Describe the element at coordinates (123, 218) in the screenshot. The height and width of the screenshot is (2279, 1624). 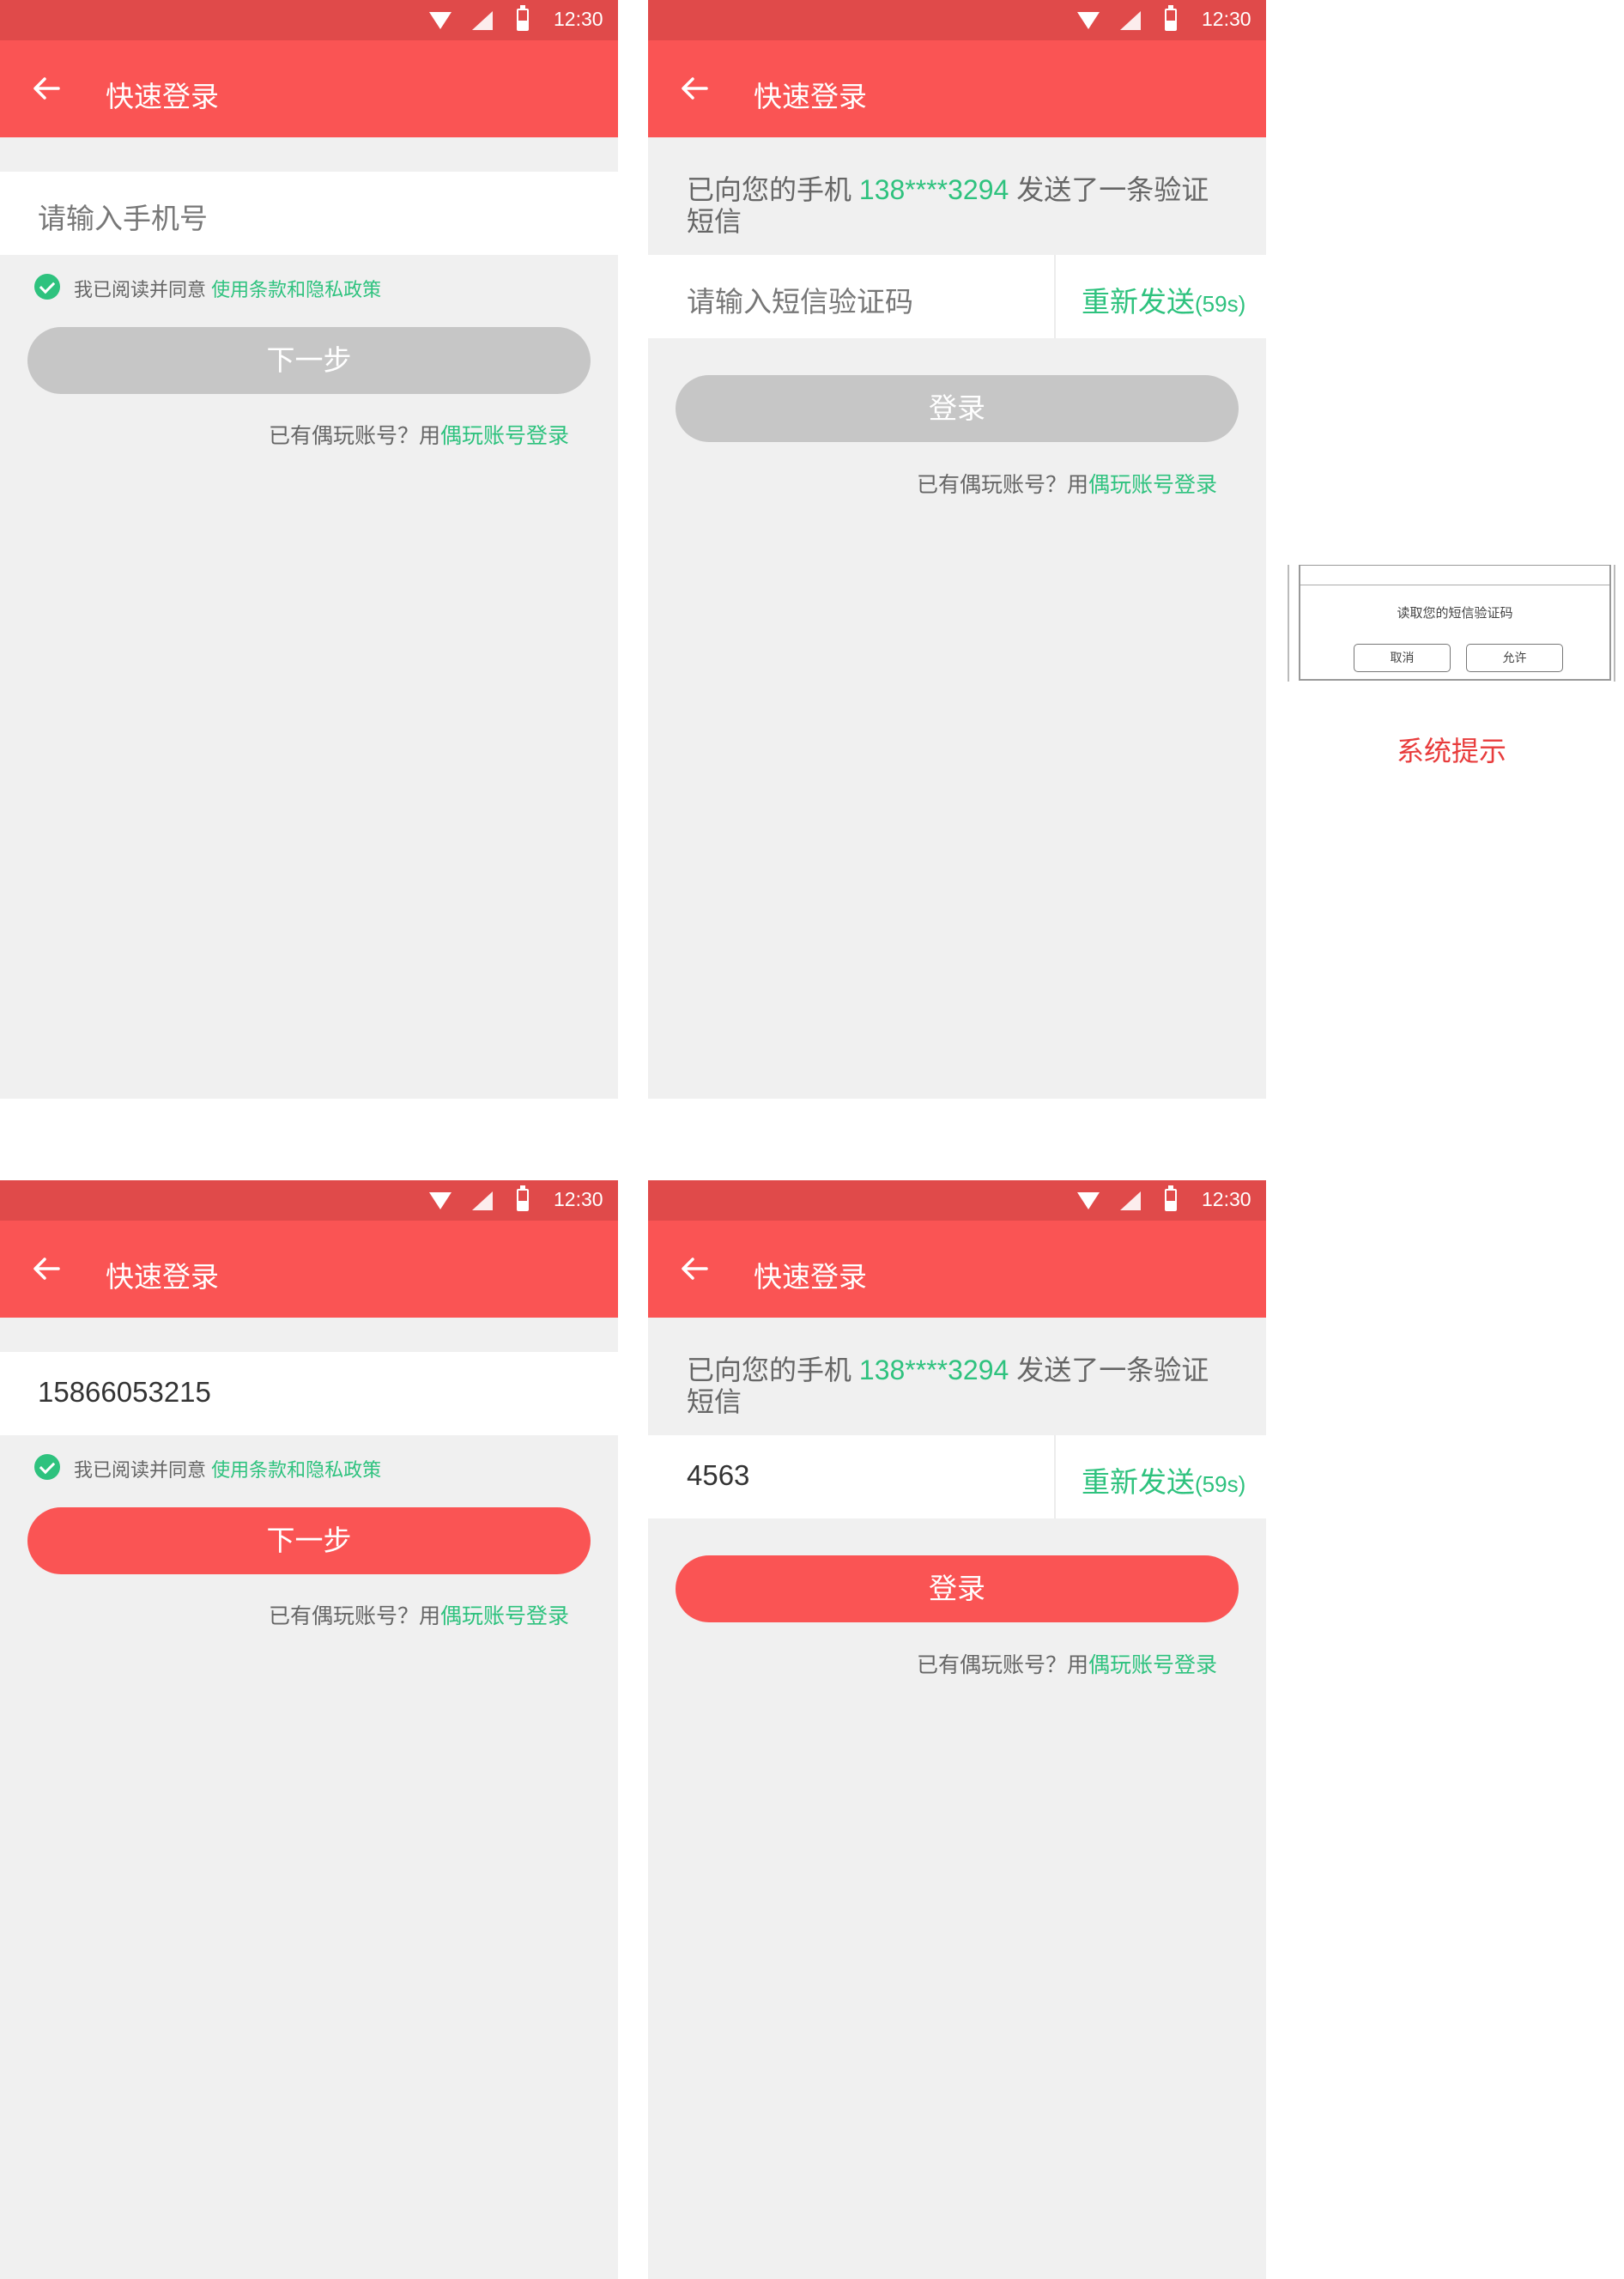
I see `phone-input-placeholder: 请输入手机号` at that location.